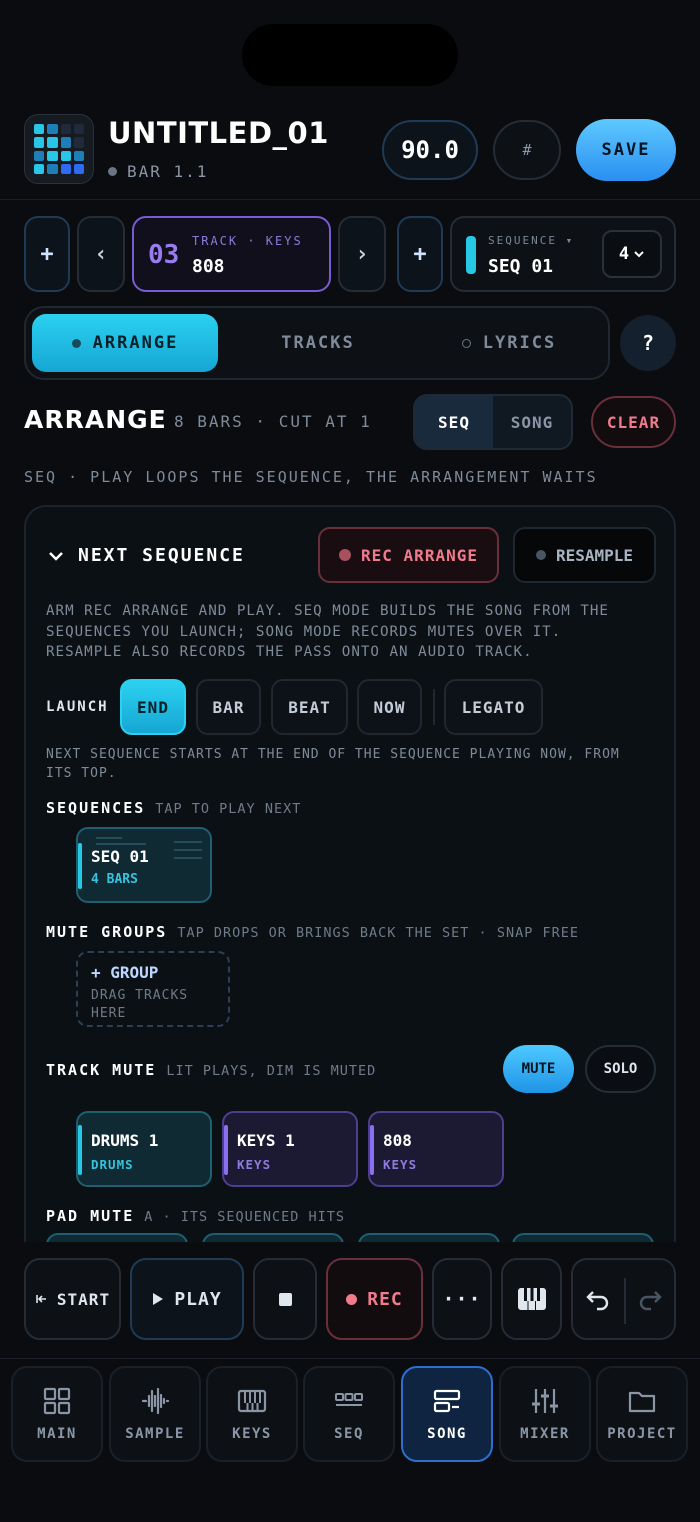 The height and width of the screenshot is (1522, 700). I want to click on track-mute-heading: TRACK MUTE LIT PLAYS, DIM IS MUTED, so click(211, 1070).